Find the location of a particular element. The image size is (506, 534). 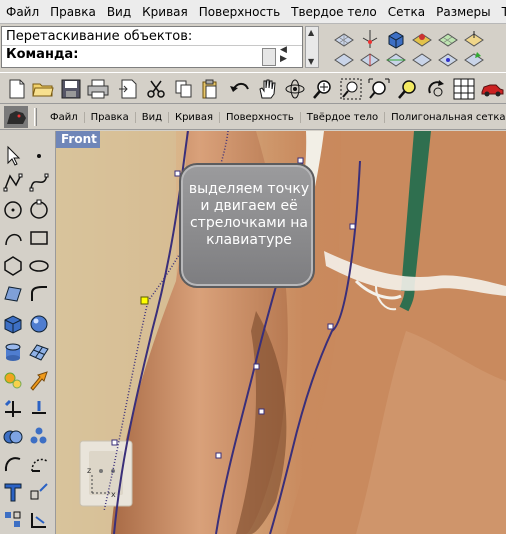

grid-snap-icon is located at coordinates (13, 520).